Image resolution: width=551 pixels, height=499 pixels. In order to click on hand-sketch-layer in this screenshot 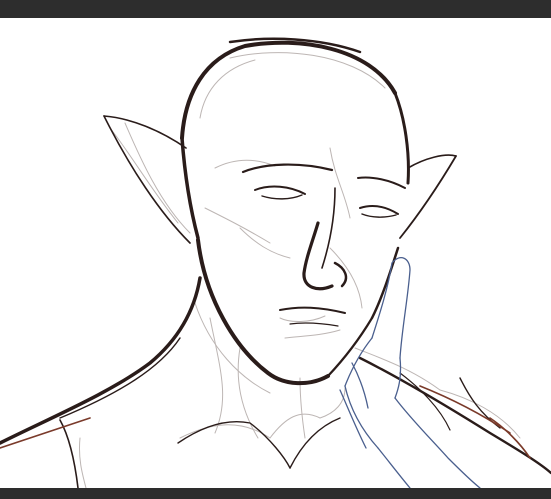, I will do `click(410, 372)`.